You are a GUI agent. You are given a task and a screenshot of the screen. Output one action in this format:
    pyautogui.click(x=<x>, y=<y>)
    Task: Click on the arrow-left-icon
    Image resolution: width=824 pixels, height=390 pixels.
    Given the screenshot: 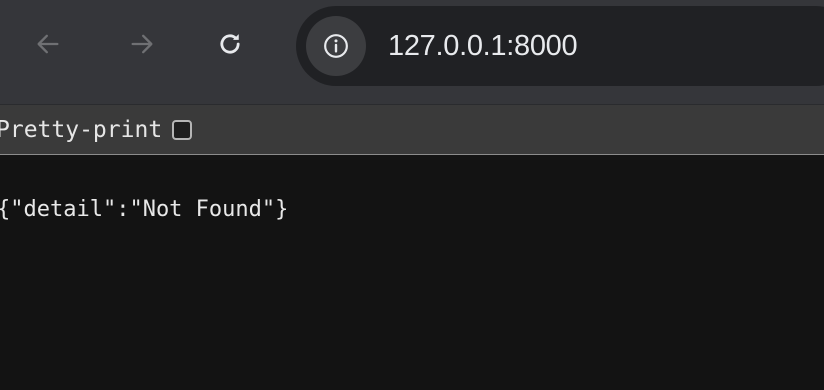 What is the action you would take?
    pyautogui.click(x=48, y=44)
    